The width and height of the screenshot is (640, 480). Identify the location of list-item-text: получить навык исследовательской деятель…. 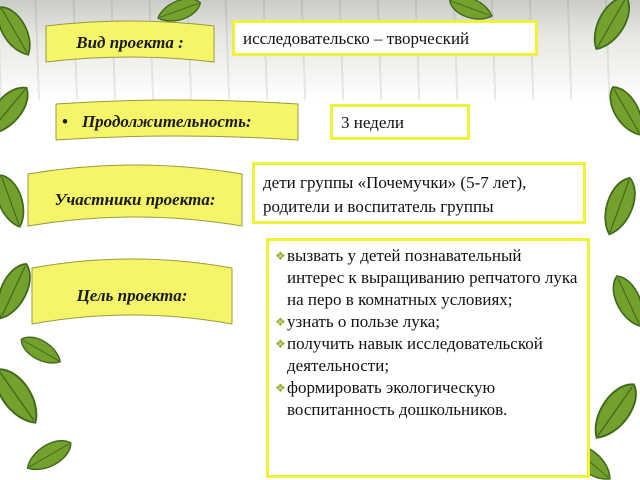
(415, 354).